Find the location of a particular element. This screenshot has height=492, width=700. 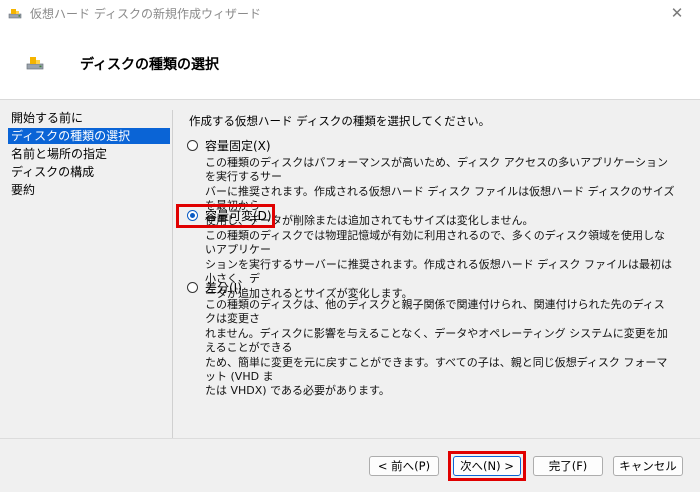

window-title: 仮想ハード ディスクの新規作成ウィザード is located at coordinates (145, 14).